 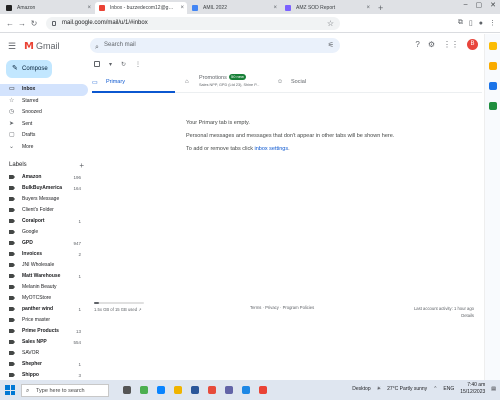 I want to click on search-icon: ⌕, so click(x=97, y=47).